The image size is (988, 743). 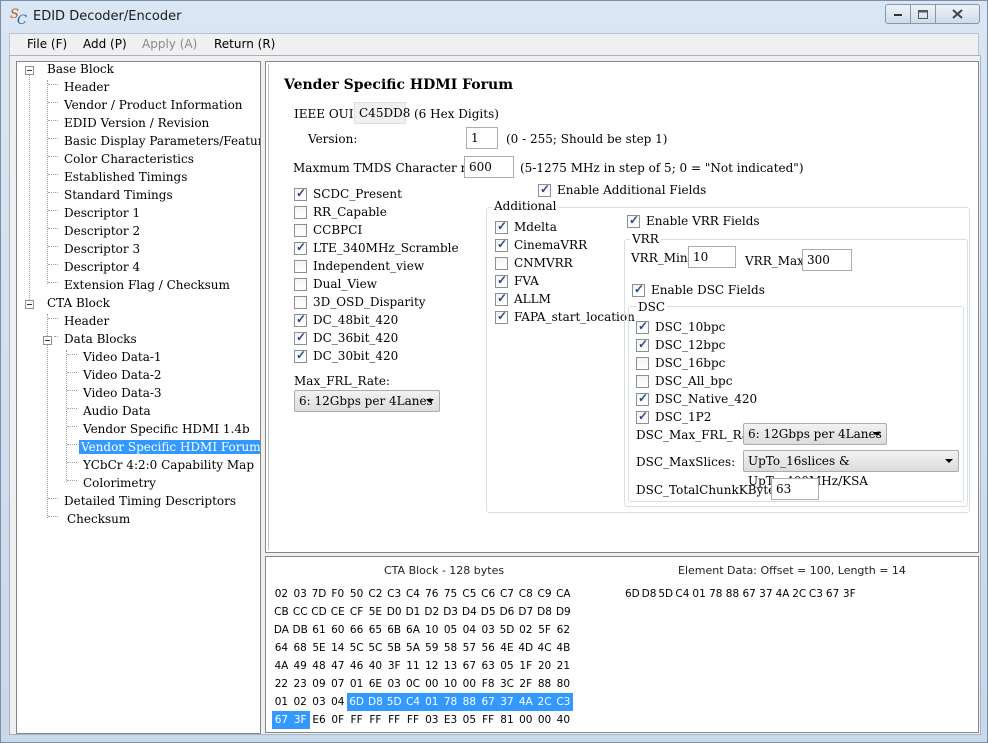 I want to click on enable-vrr-checkbox: Enable VRR Fields, so click(x=693, y=221).